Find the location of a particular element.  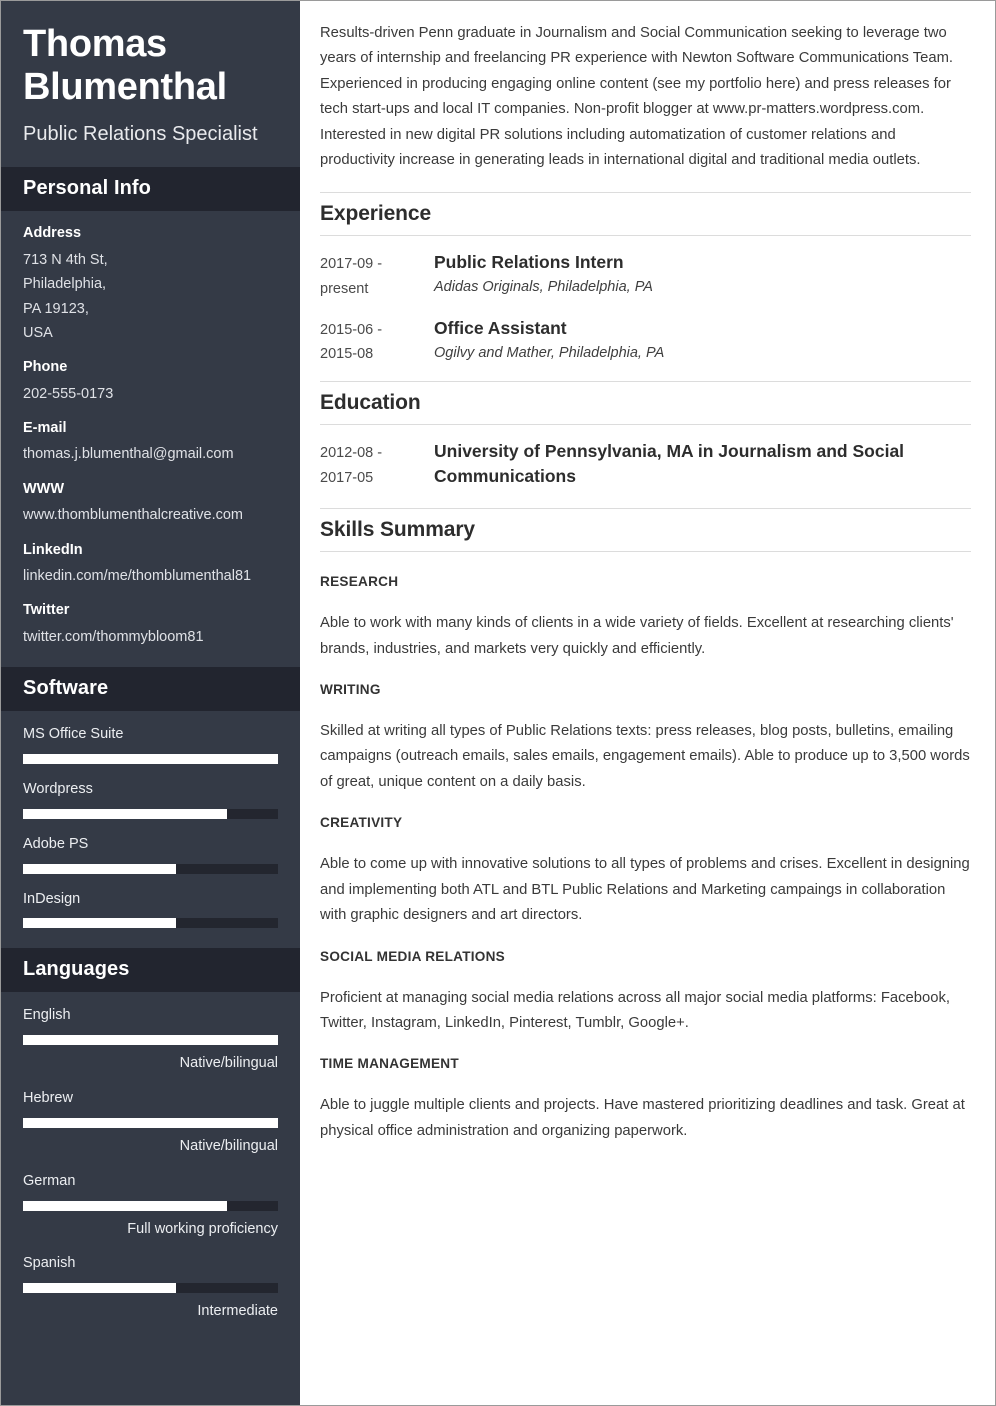

contact-value: thomas.j.blumenthal@gmail.com is located at coordinates (150, 454).